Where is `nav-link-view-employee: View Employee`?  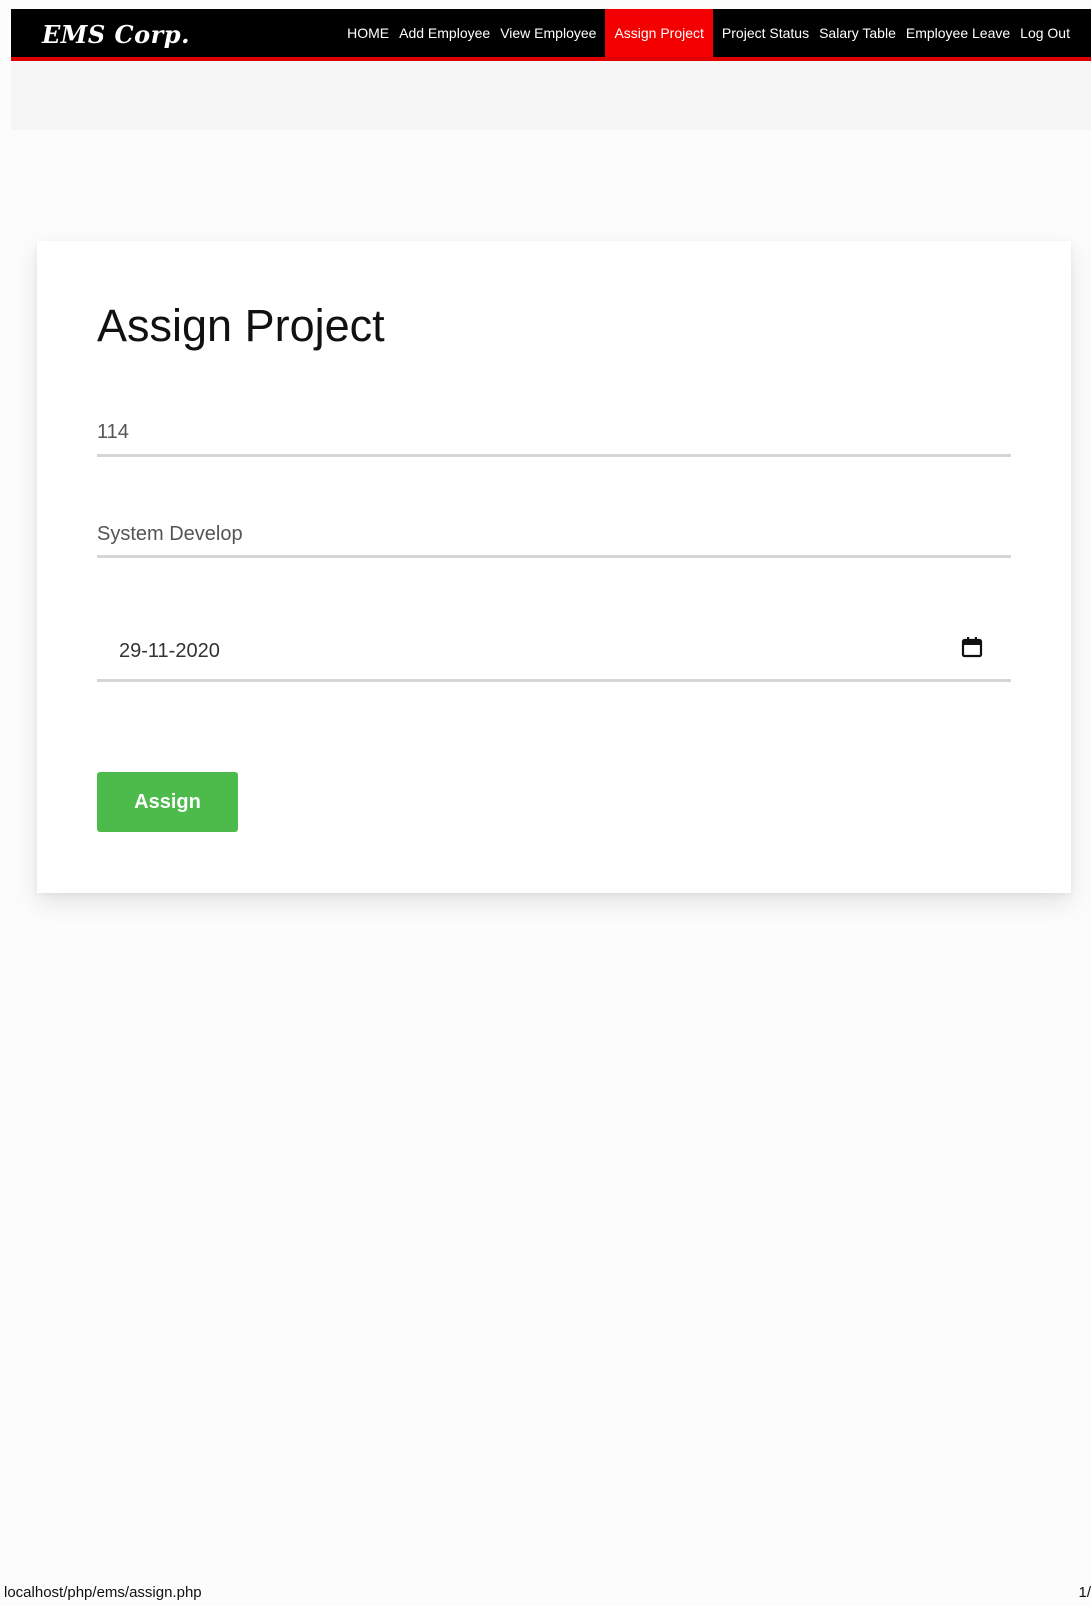 nav-link-view-employee: View Employee is located at coordinates (548, 33).